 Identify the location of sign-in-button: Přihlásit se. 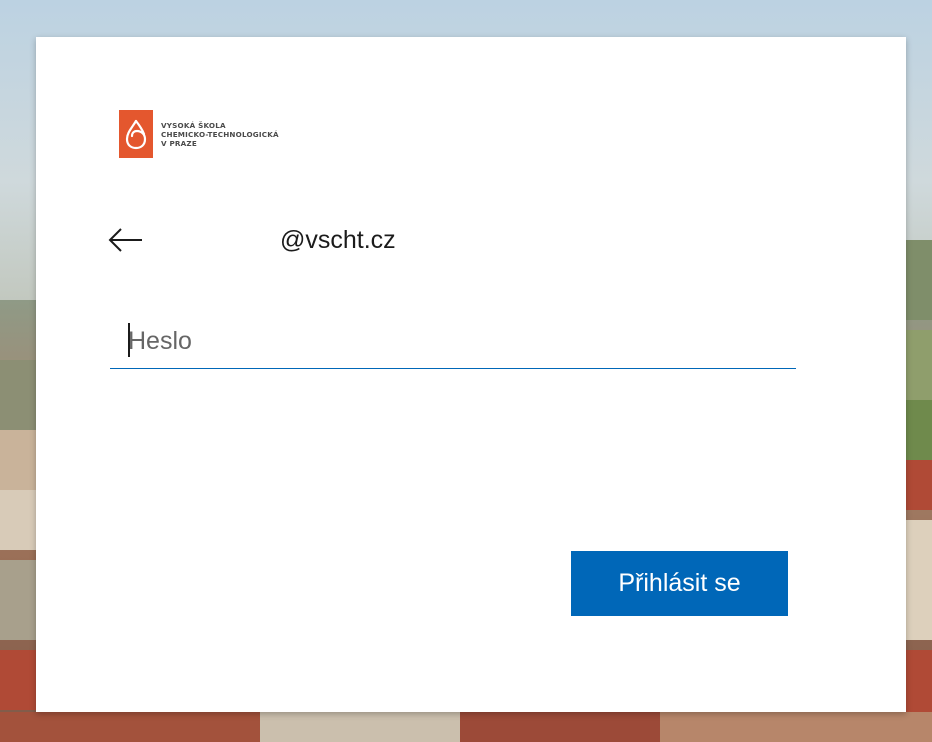
(679, 583).